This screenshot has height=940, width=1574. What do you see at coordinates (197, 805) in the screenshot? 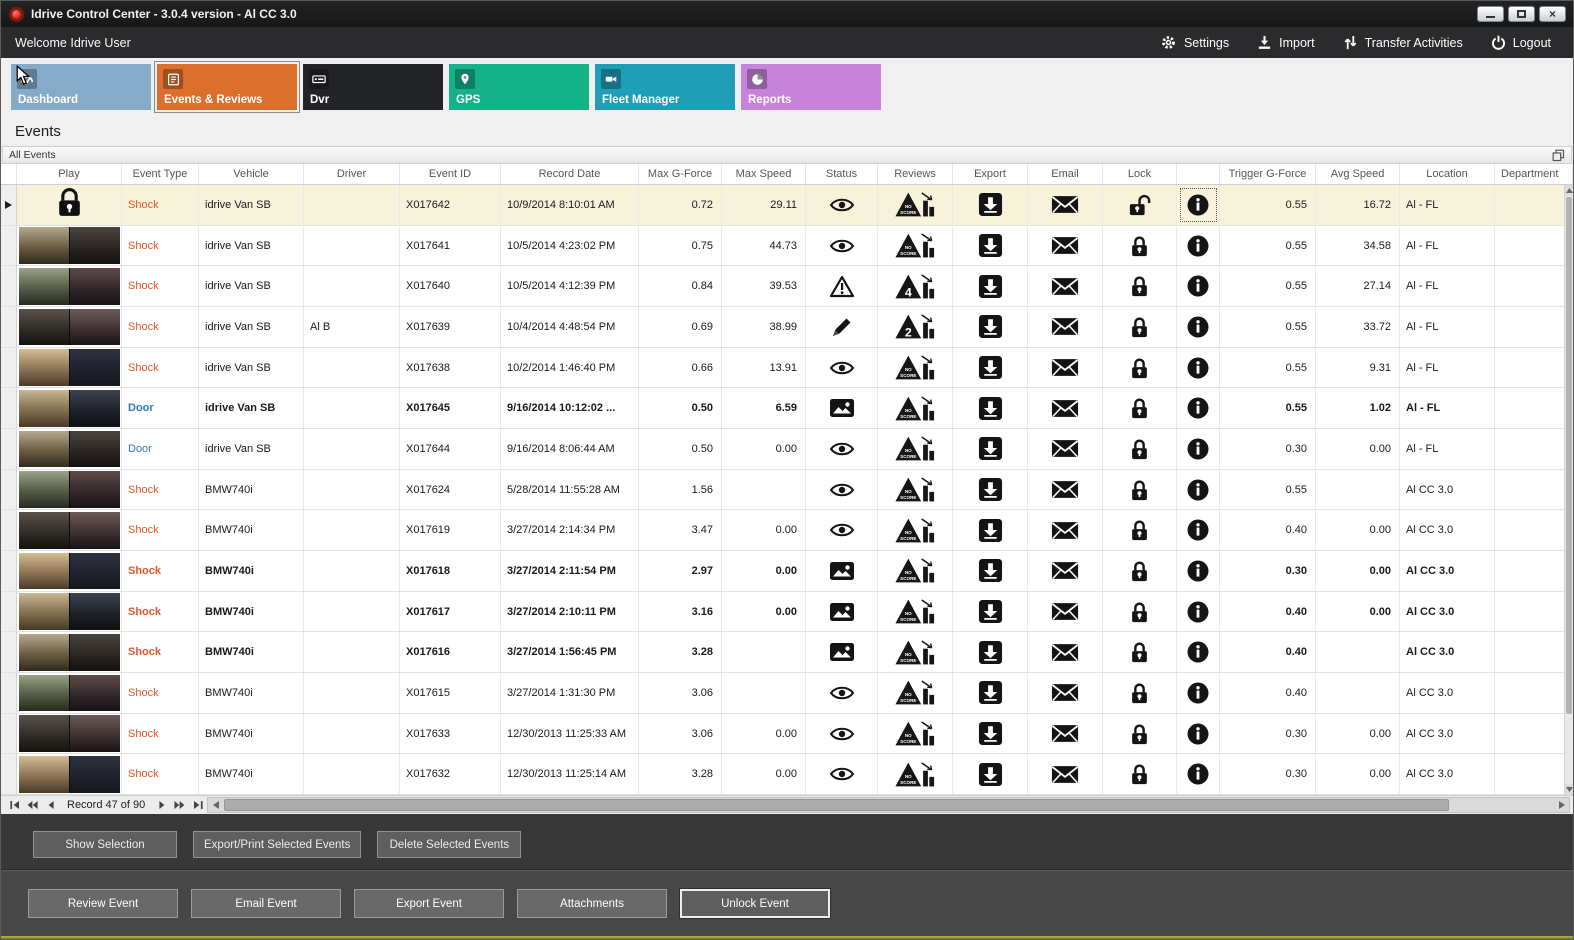
I see `record-last-button` at bounding box center [197, 805].